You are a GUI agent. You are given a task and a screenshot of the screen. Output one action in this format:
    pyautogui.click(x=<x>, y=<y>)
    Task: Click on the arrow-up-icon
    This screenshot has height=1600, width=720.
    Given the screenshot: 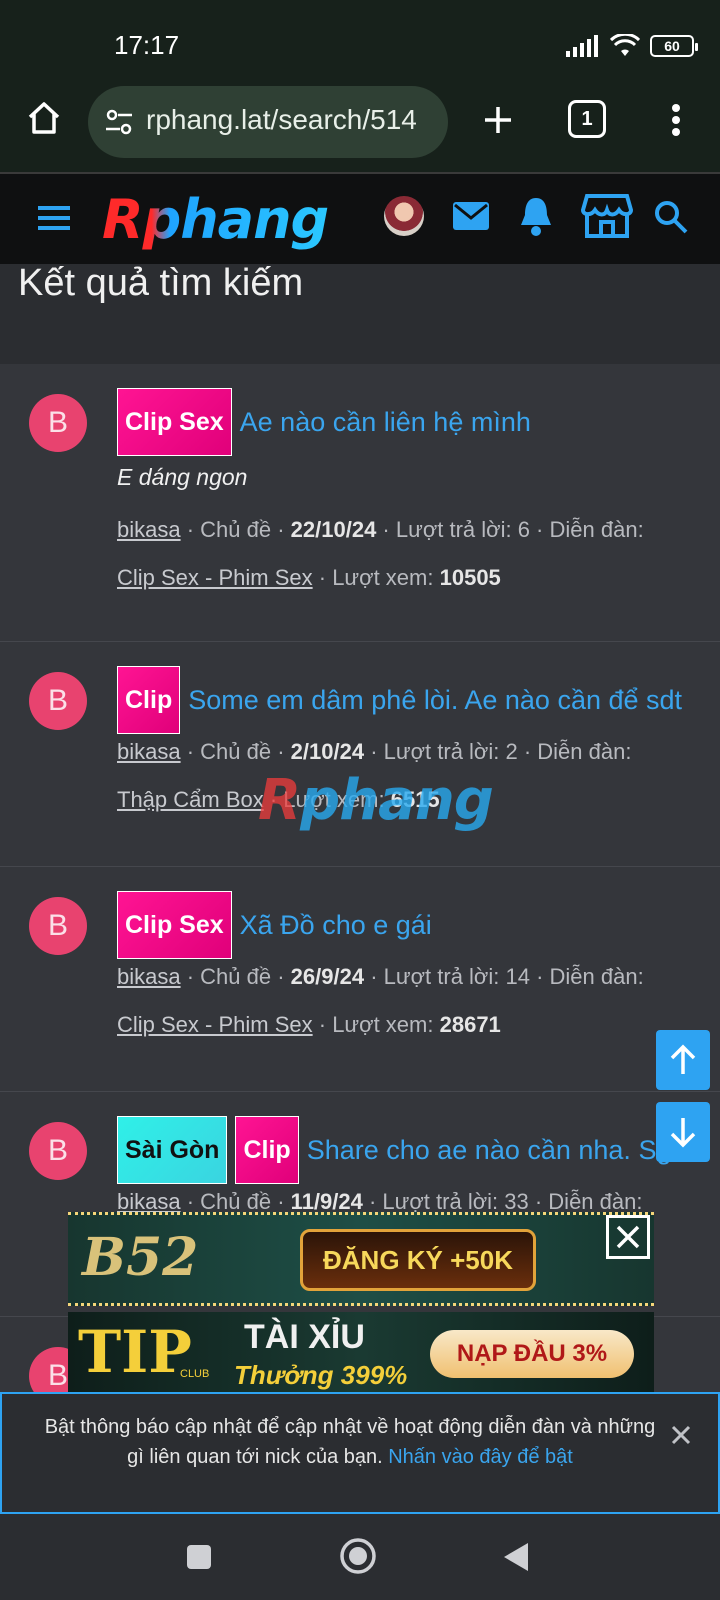 What is the action you would take?
    pyautogui.click(x=683, y=1059)
    